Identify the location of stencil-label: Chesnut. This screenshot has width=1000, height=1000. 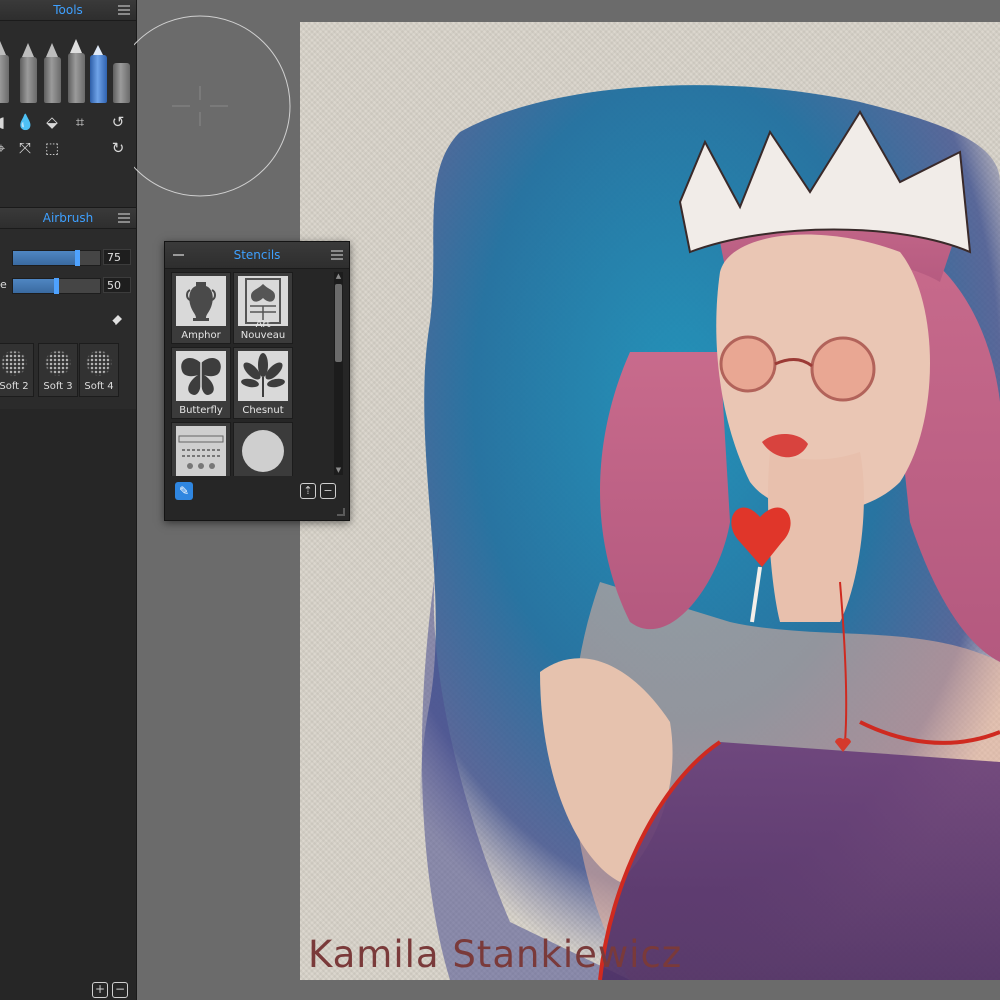
(263, 410).